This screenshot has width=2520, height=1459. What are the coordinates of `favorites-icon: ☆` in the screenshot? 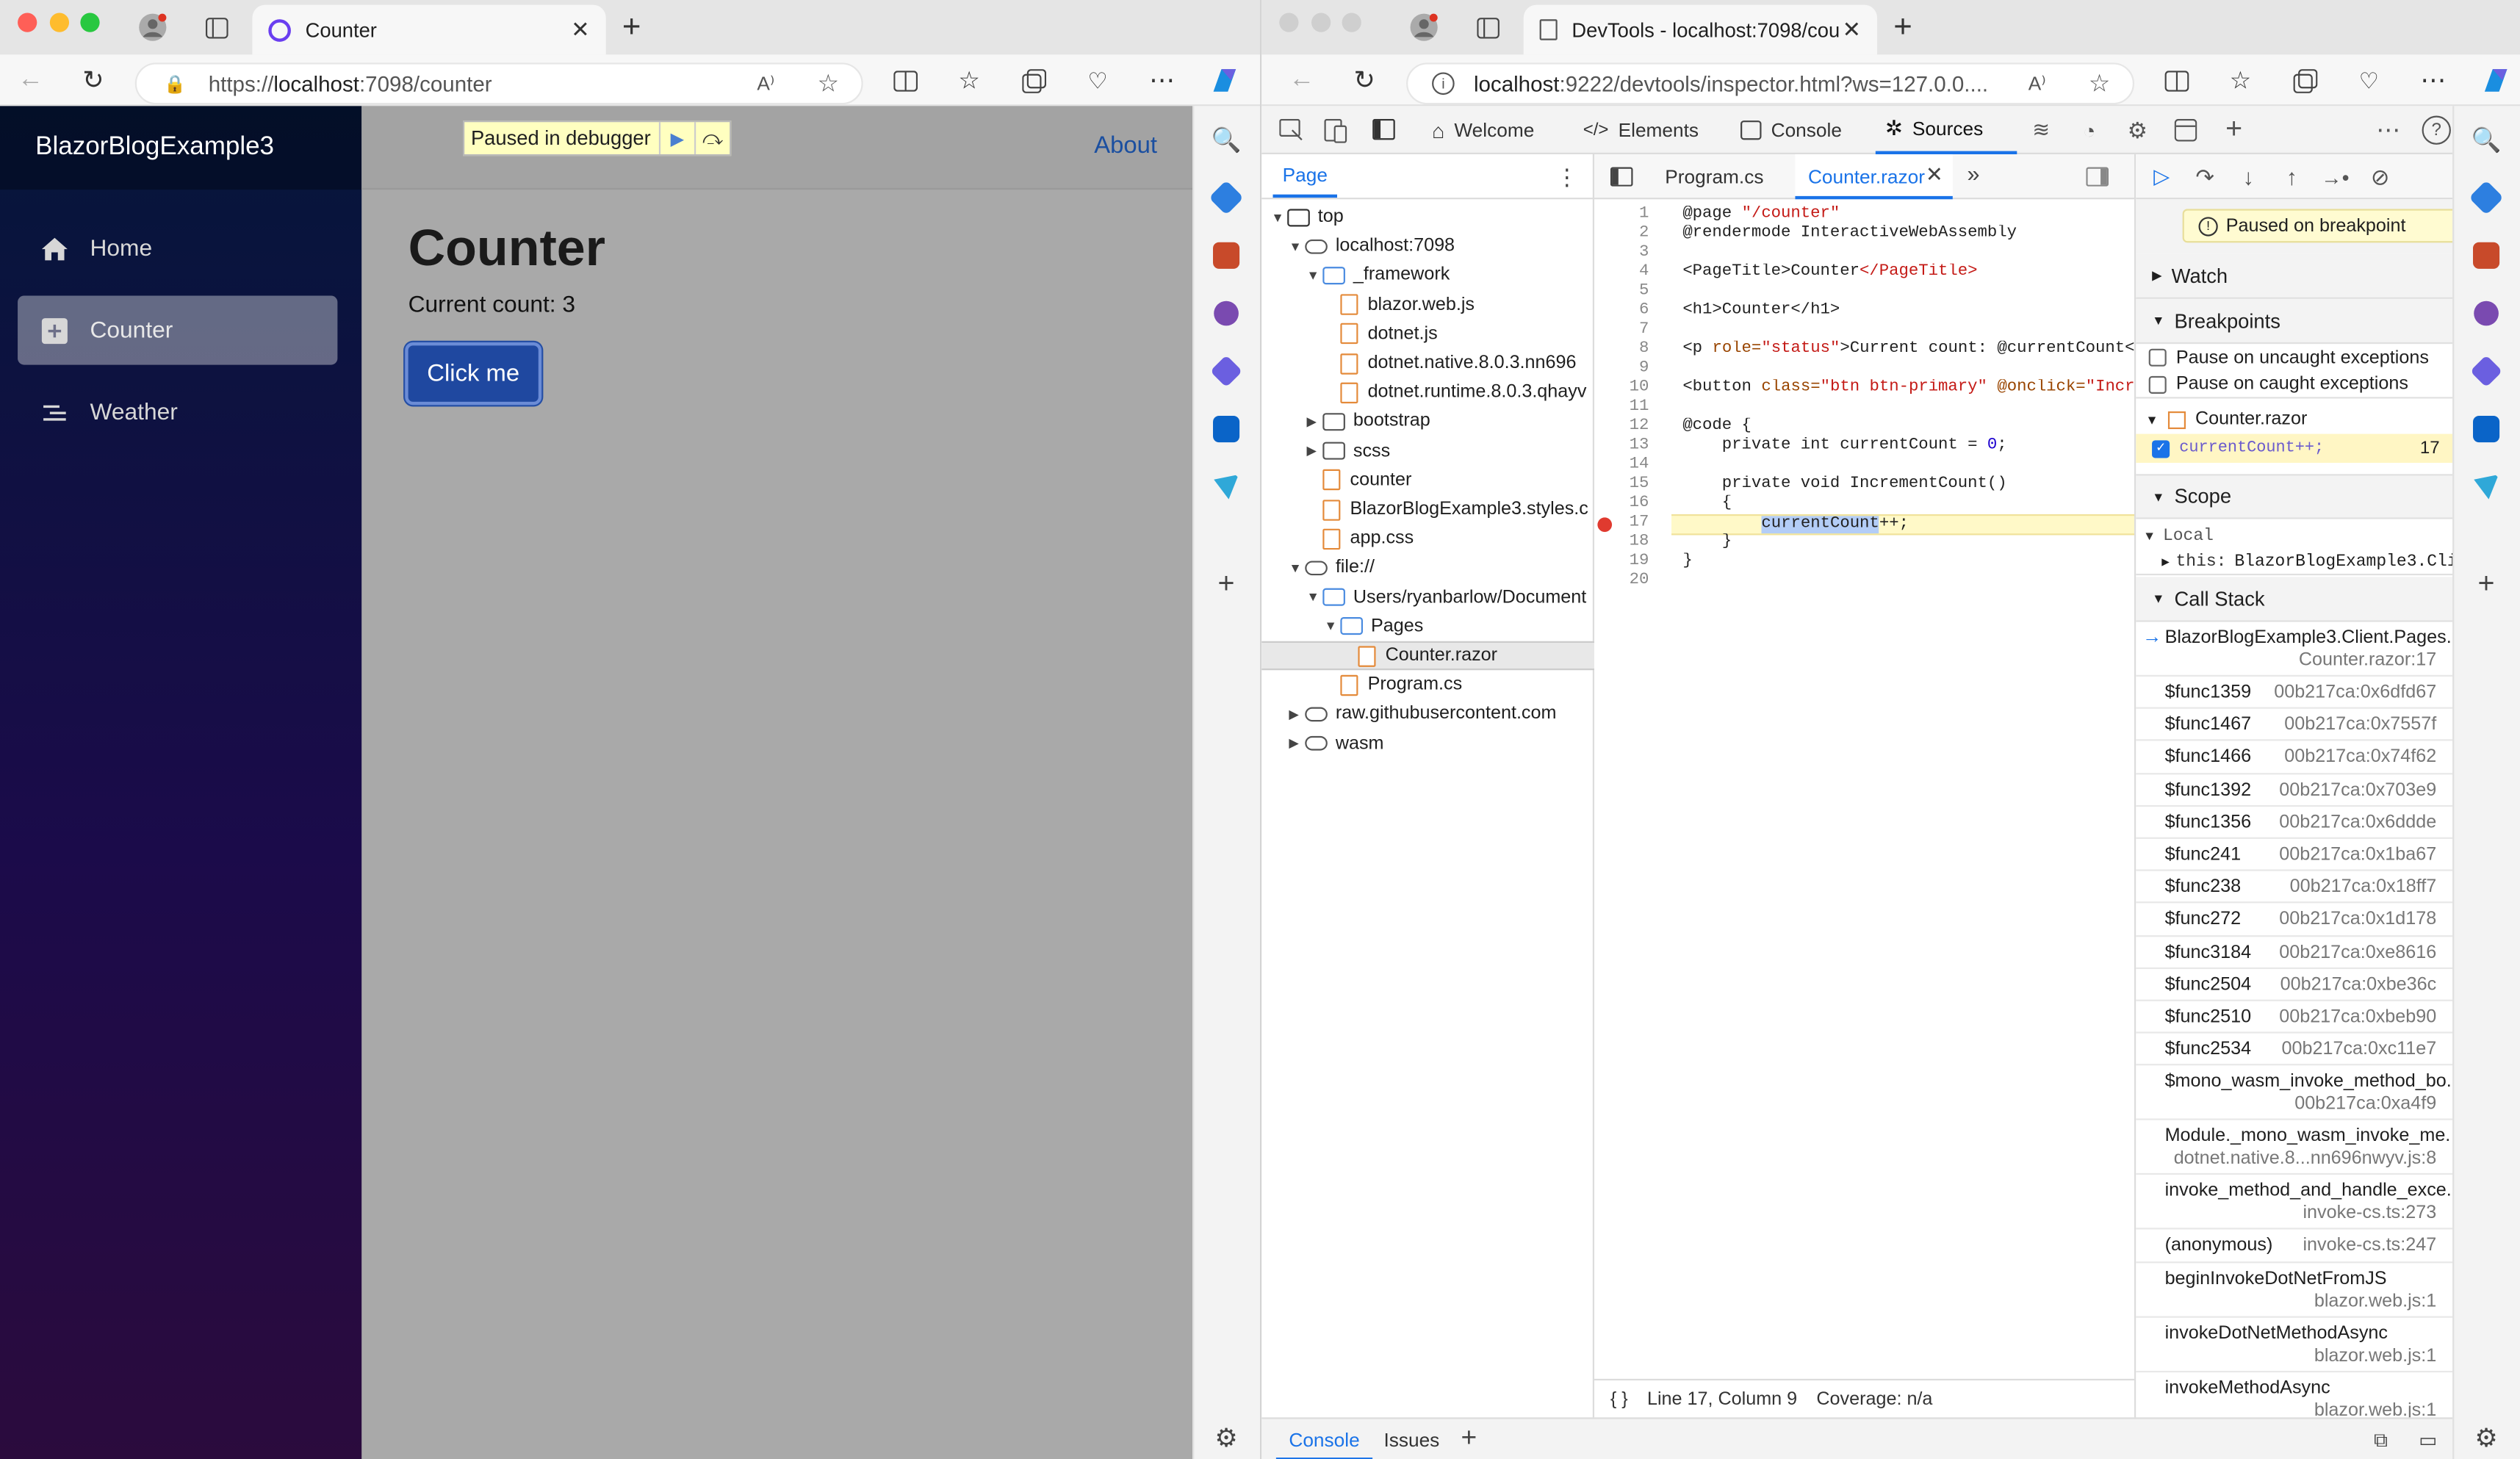 It's located at (2240, 80).